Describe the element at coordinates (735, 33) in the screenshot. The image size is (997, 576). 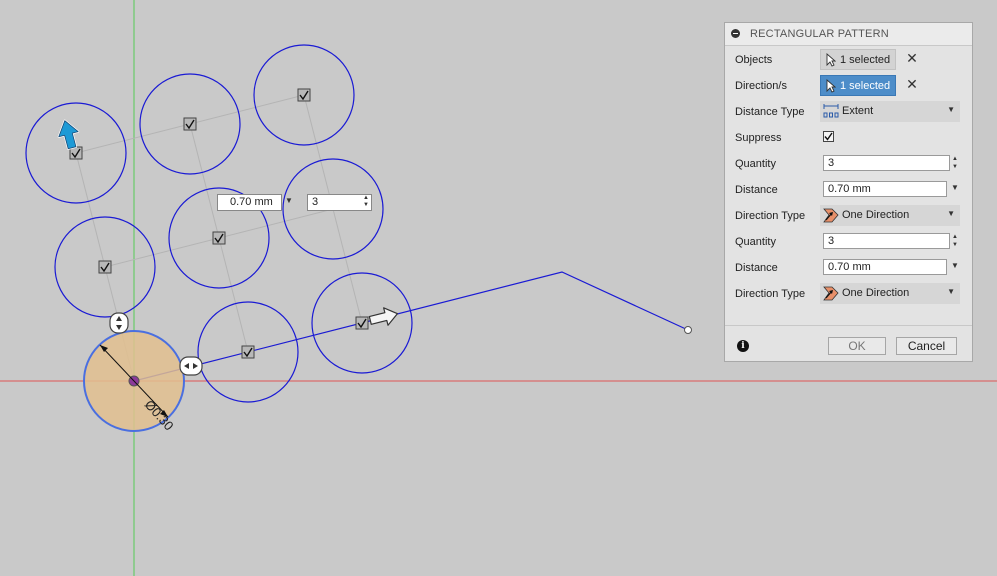
I see `collapse-icon` at that location.